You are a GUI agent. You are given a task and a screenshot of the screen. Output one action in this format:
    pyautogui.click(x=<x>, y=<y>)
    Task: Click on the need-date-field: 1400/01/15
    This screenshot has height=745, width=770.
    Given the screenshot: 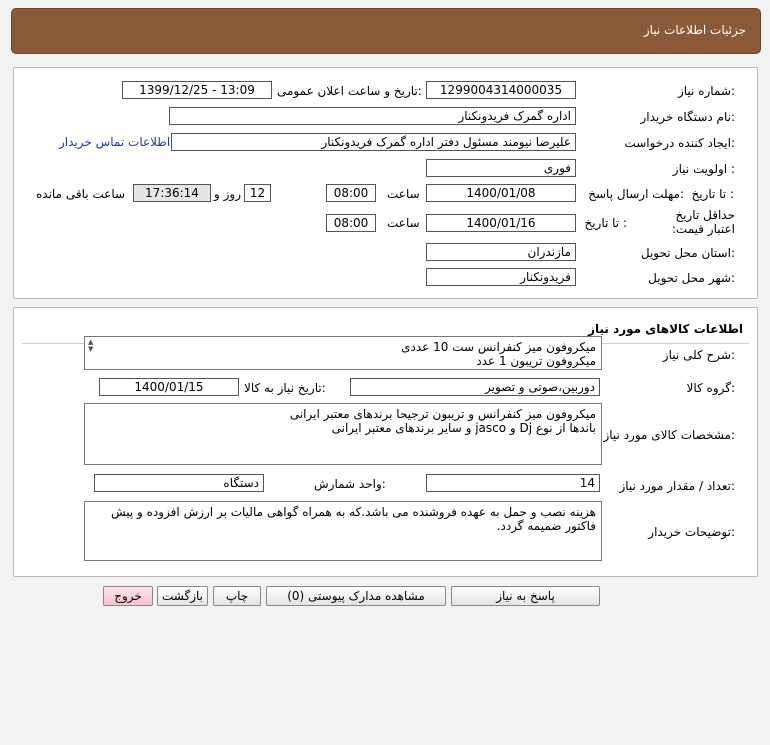 What is the action you would take?
    pyautogui.click(x=169, y=387)
    